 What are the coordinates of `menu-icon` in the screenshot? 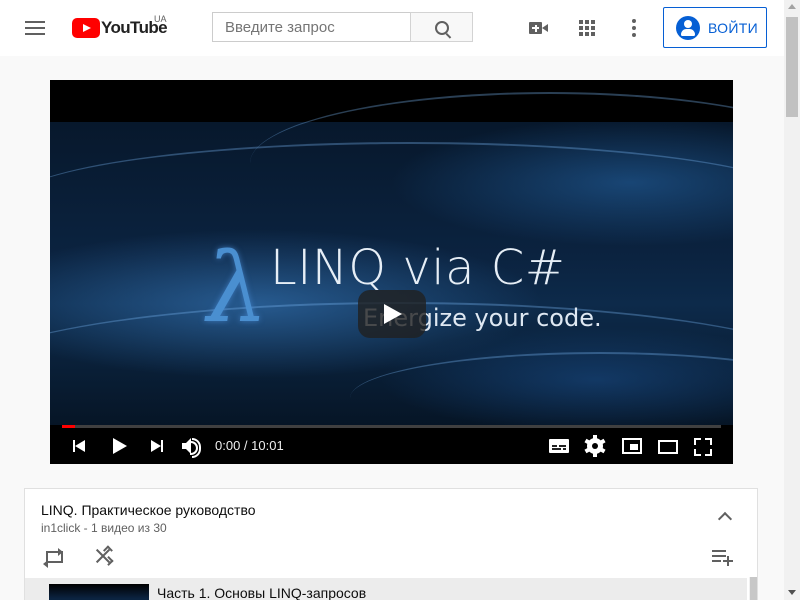 It's located at (35, 28).